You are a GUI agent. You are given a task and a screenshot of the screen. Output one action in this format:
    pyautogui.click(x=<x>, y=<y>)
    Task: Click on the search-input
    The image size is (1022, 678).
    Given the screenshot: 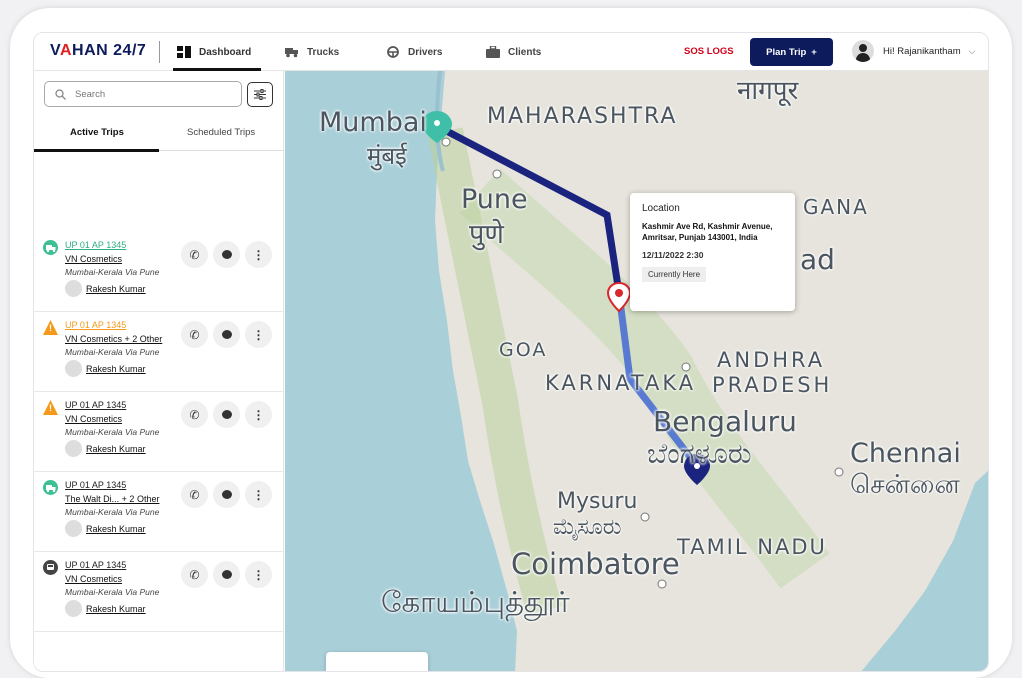 What is the action you would take?
    pyautogui.click(x=155, y=94)
    